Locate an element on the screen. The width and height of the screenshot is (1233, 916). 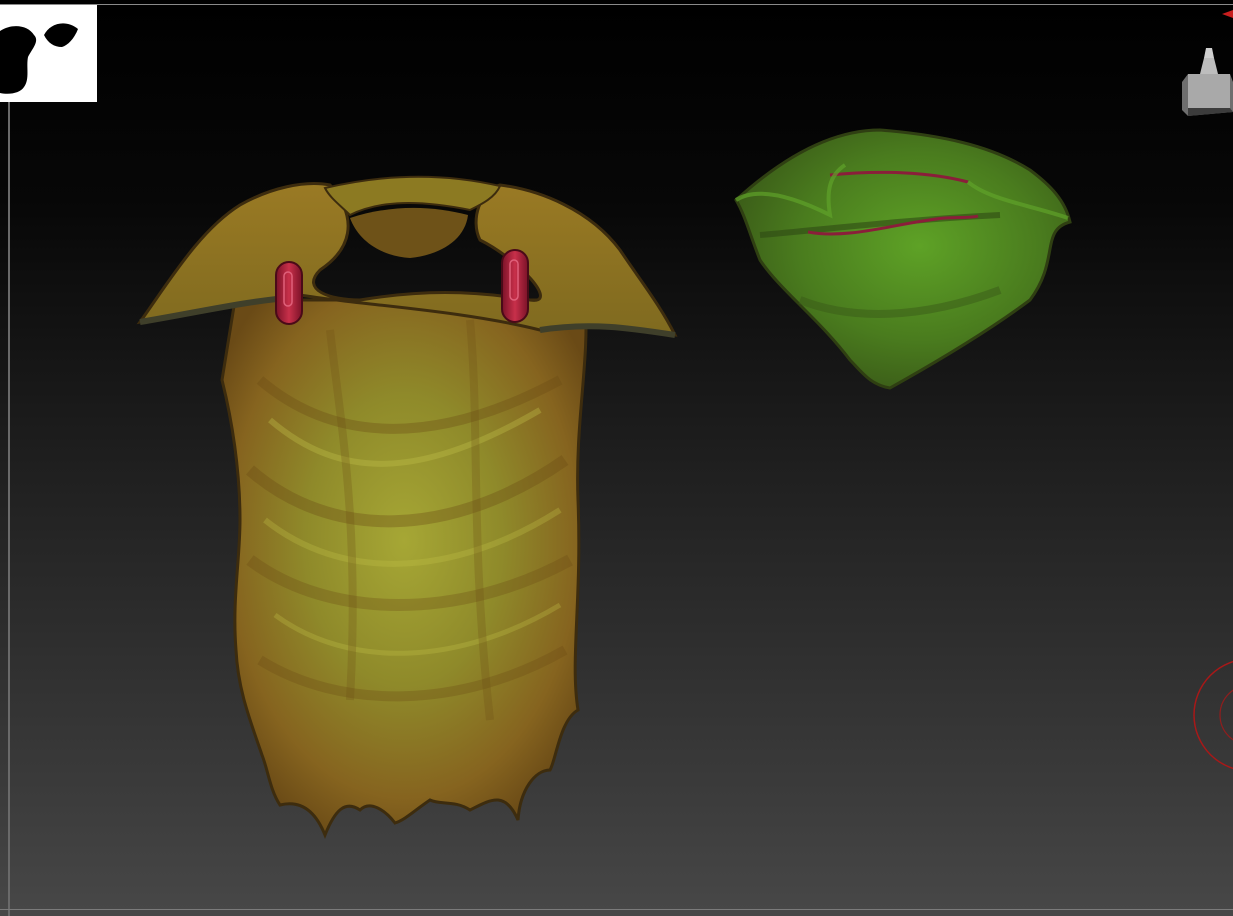
clasp-left is located at coordinates (289, 293).